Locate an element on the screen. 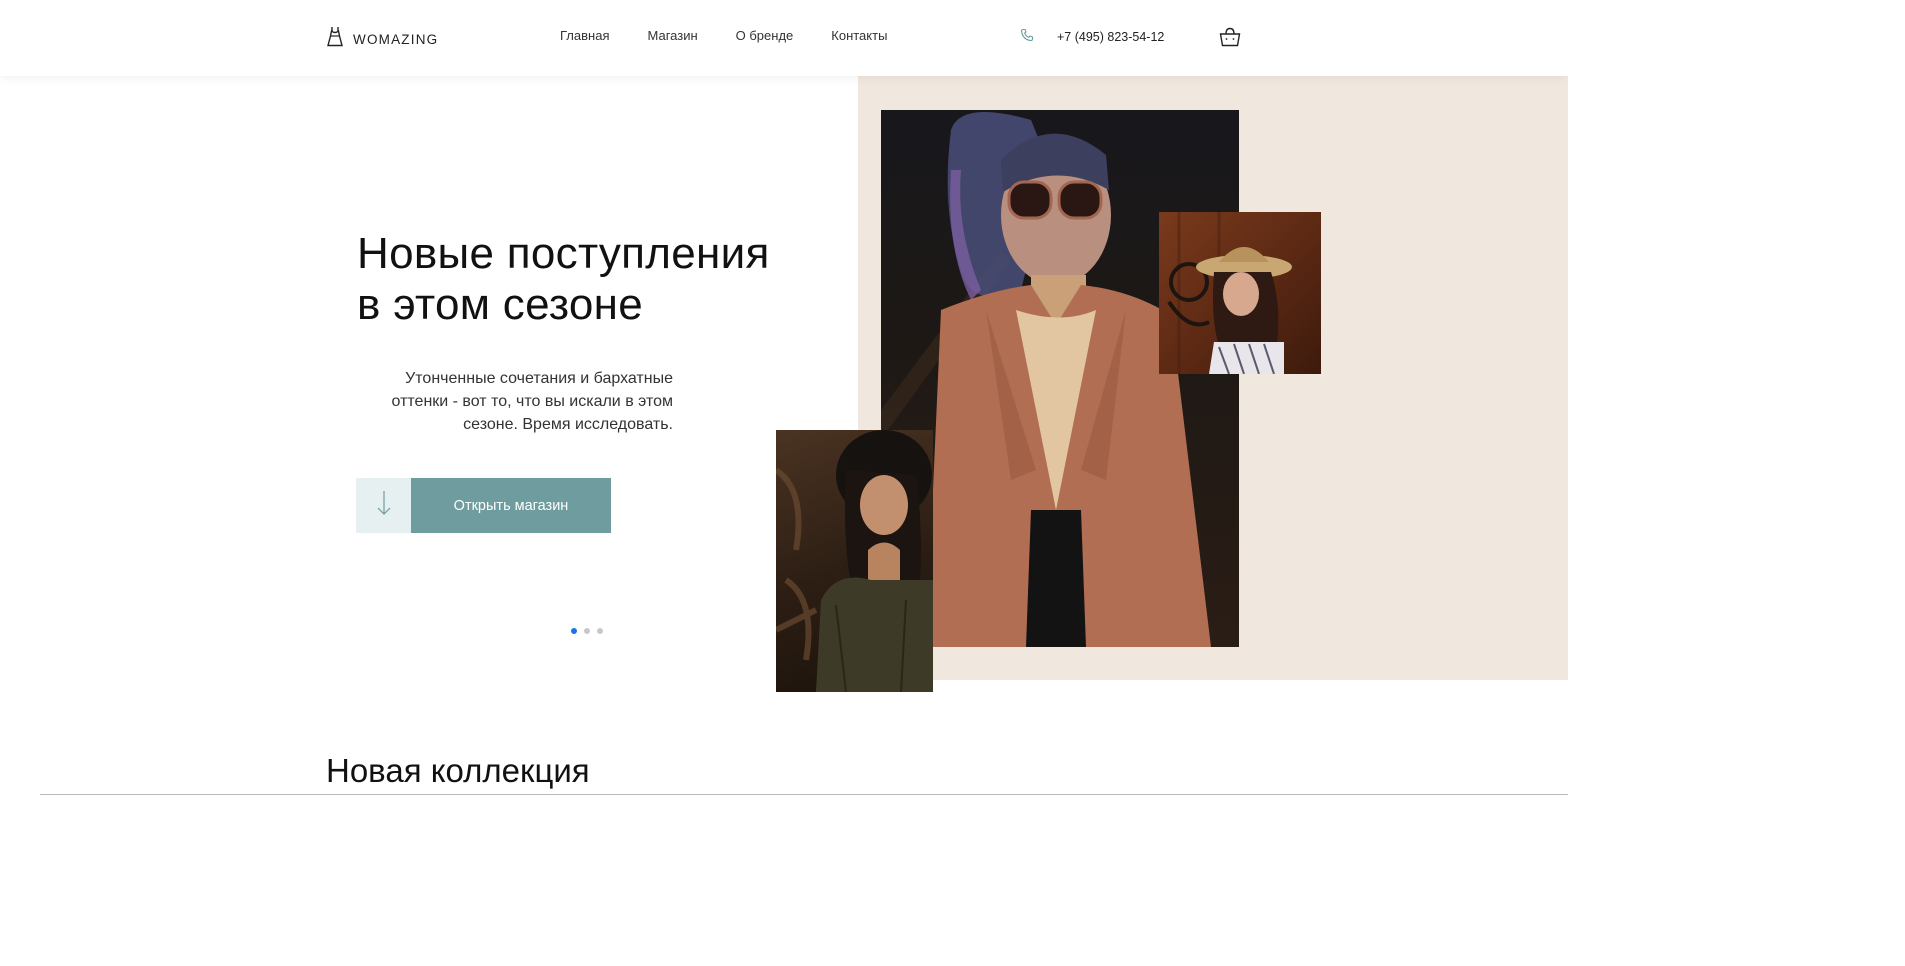 This screenshot has width=1905, height=966. new-collection-title: Новая коллекция is located at coordinates (458, 770).